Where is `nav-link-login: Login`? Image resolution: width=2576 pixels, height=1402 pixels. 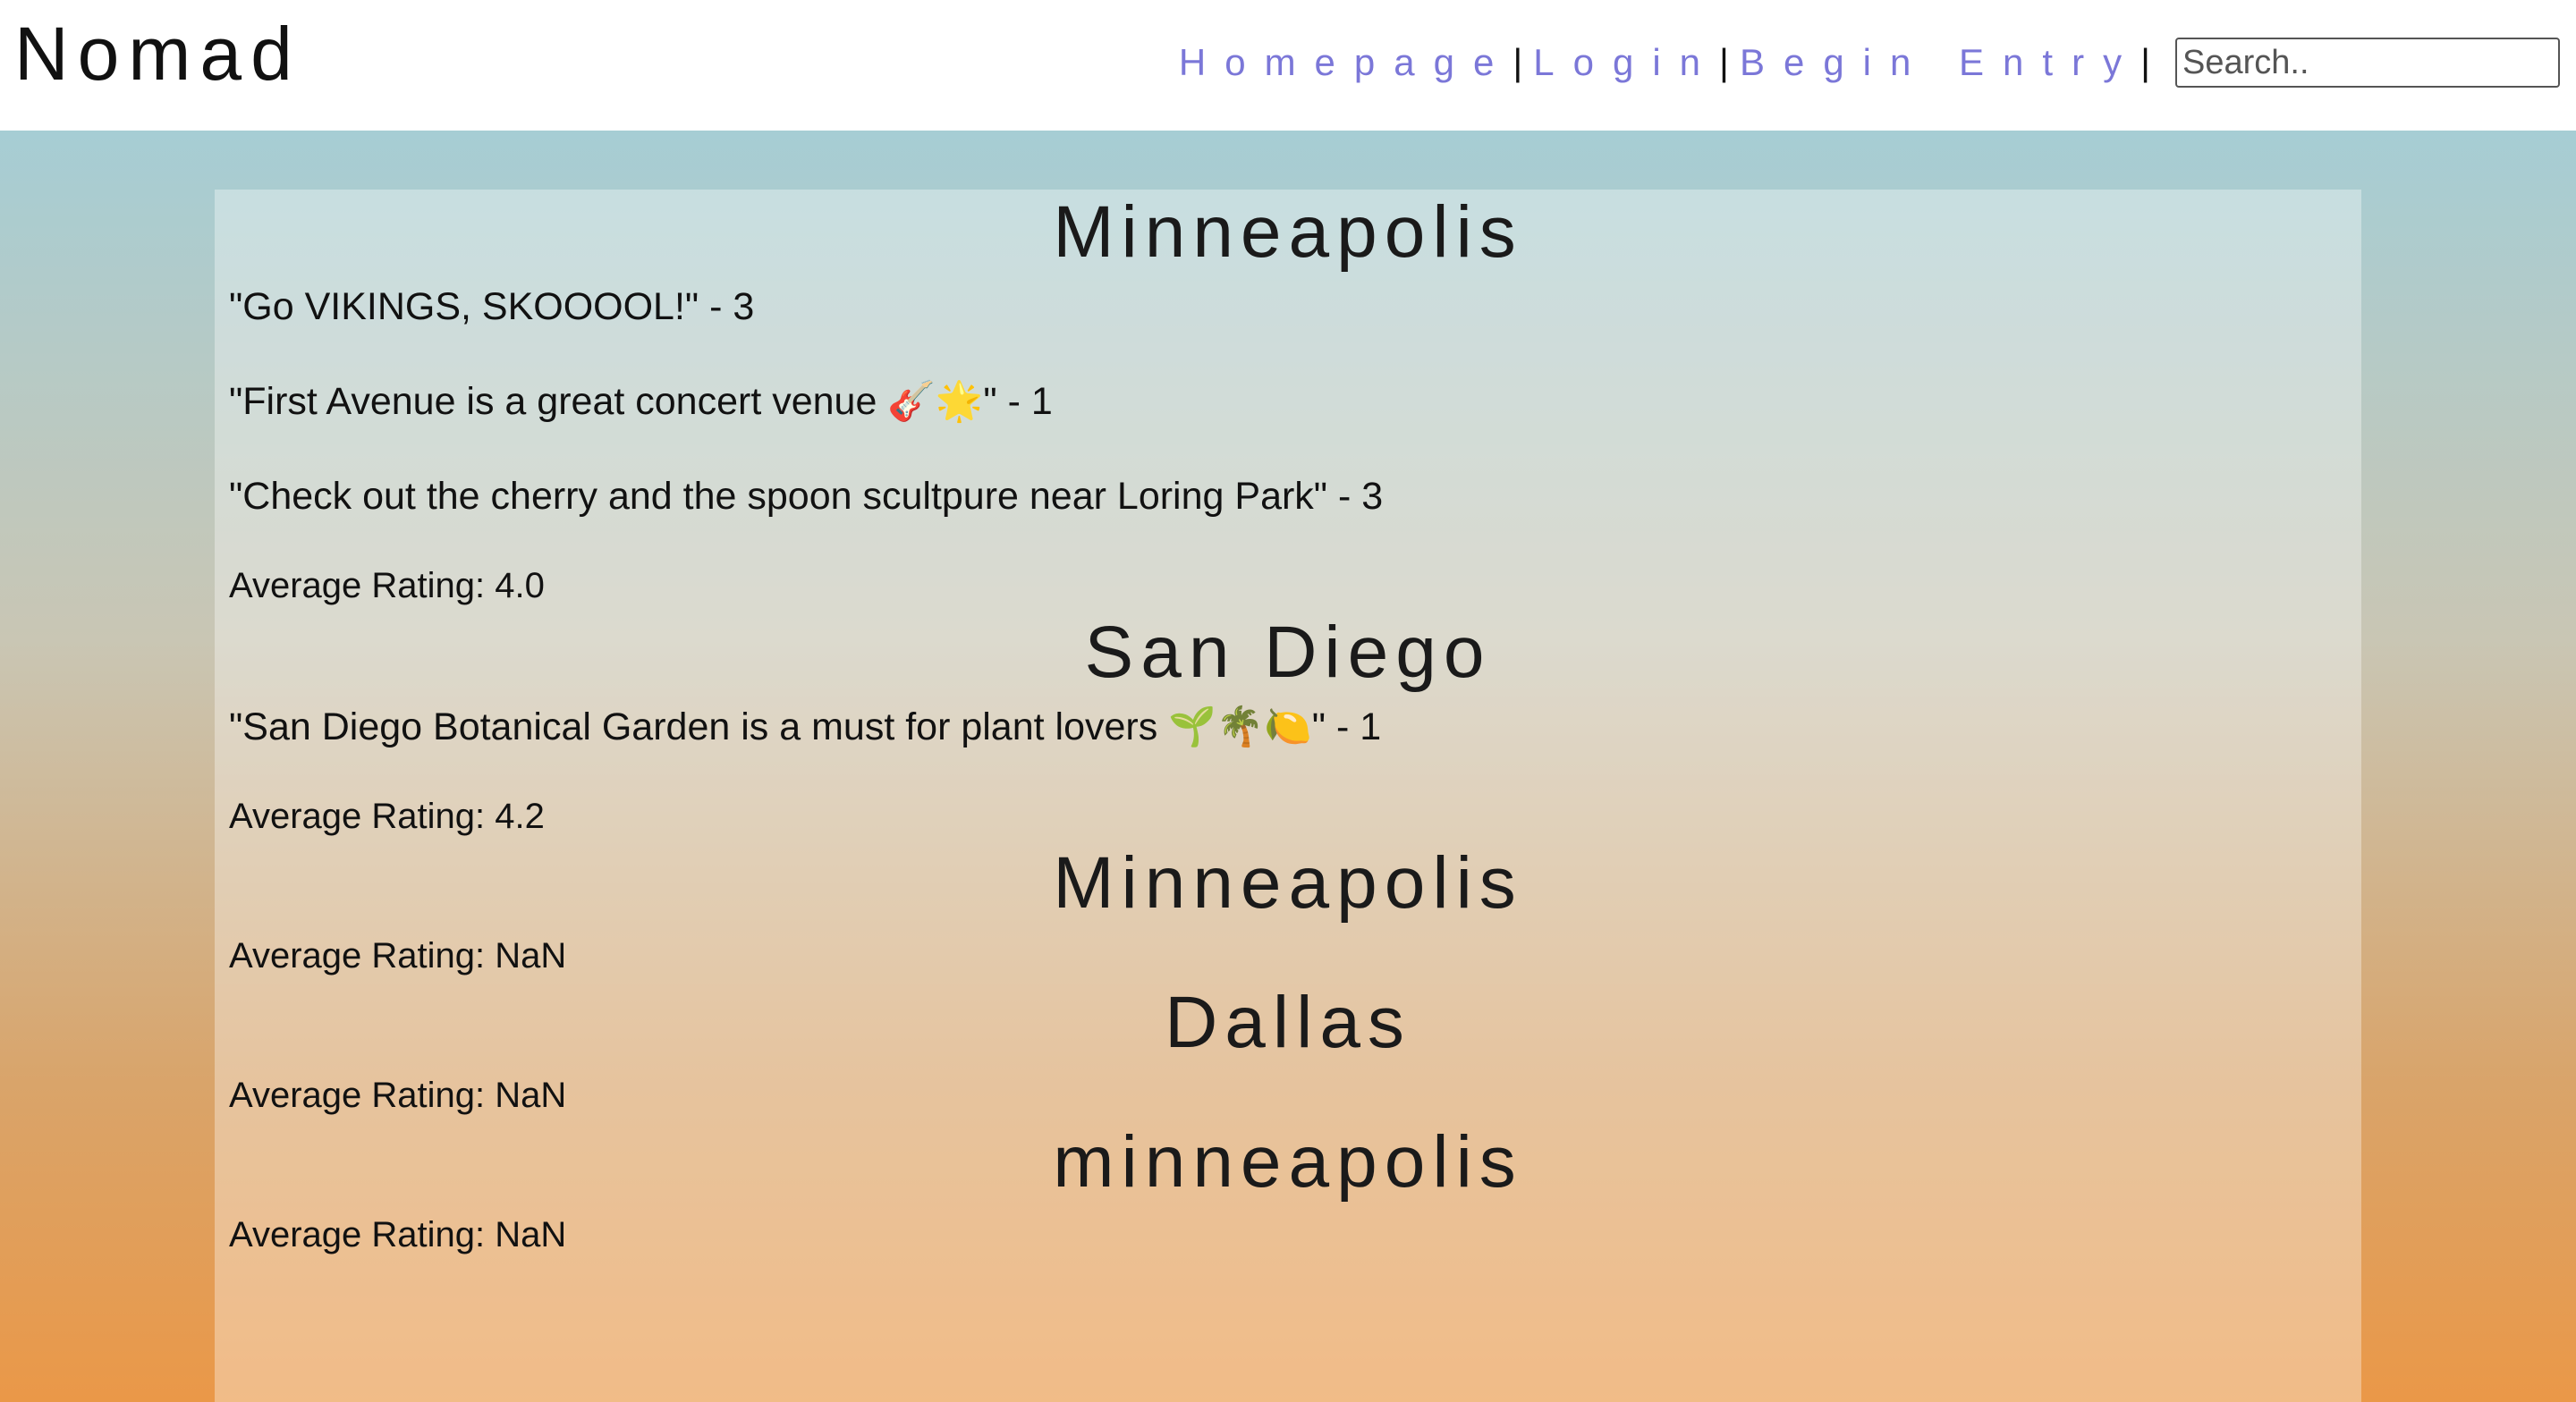
nav-link-login: Login is located at coordinates (1626, 63).